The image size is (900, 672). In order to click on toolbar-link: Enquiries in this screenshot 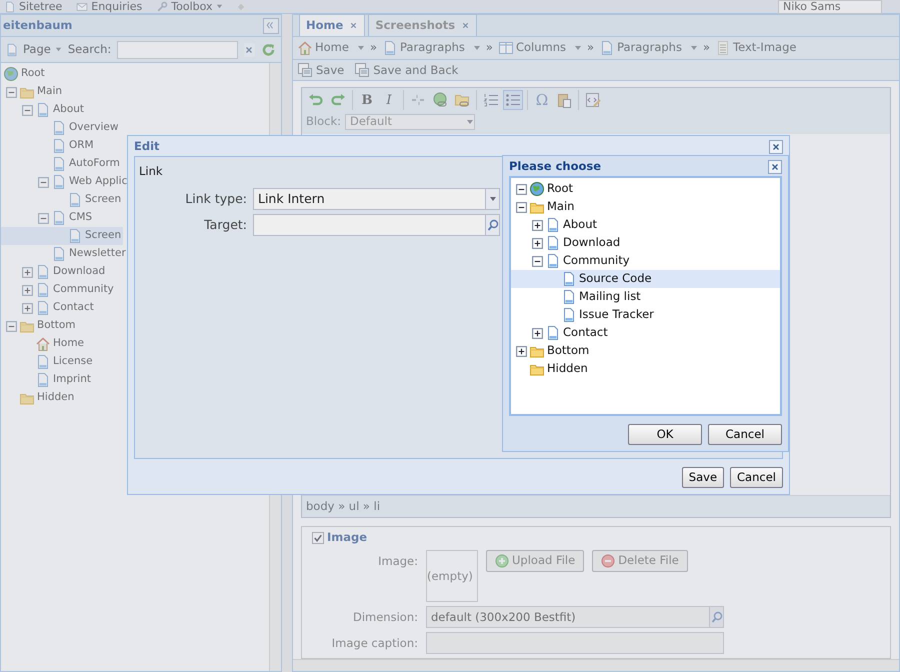, I will do `click(116, 6)`.